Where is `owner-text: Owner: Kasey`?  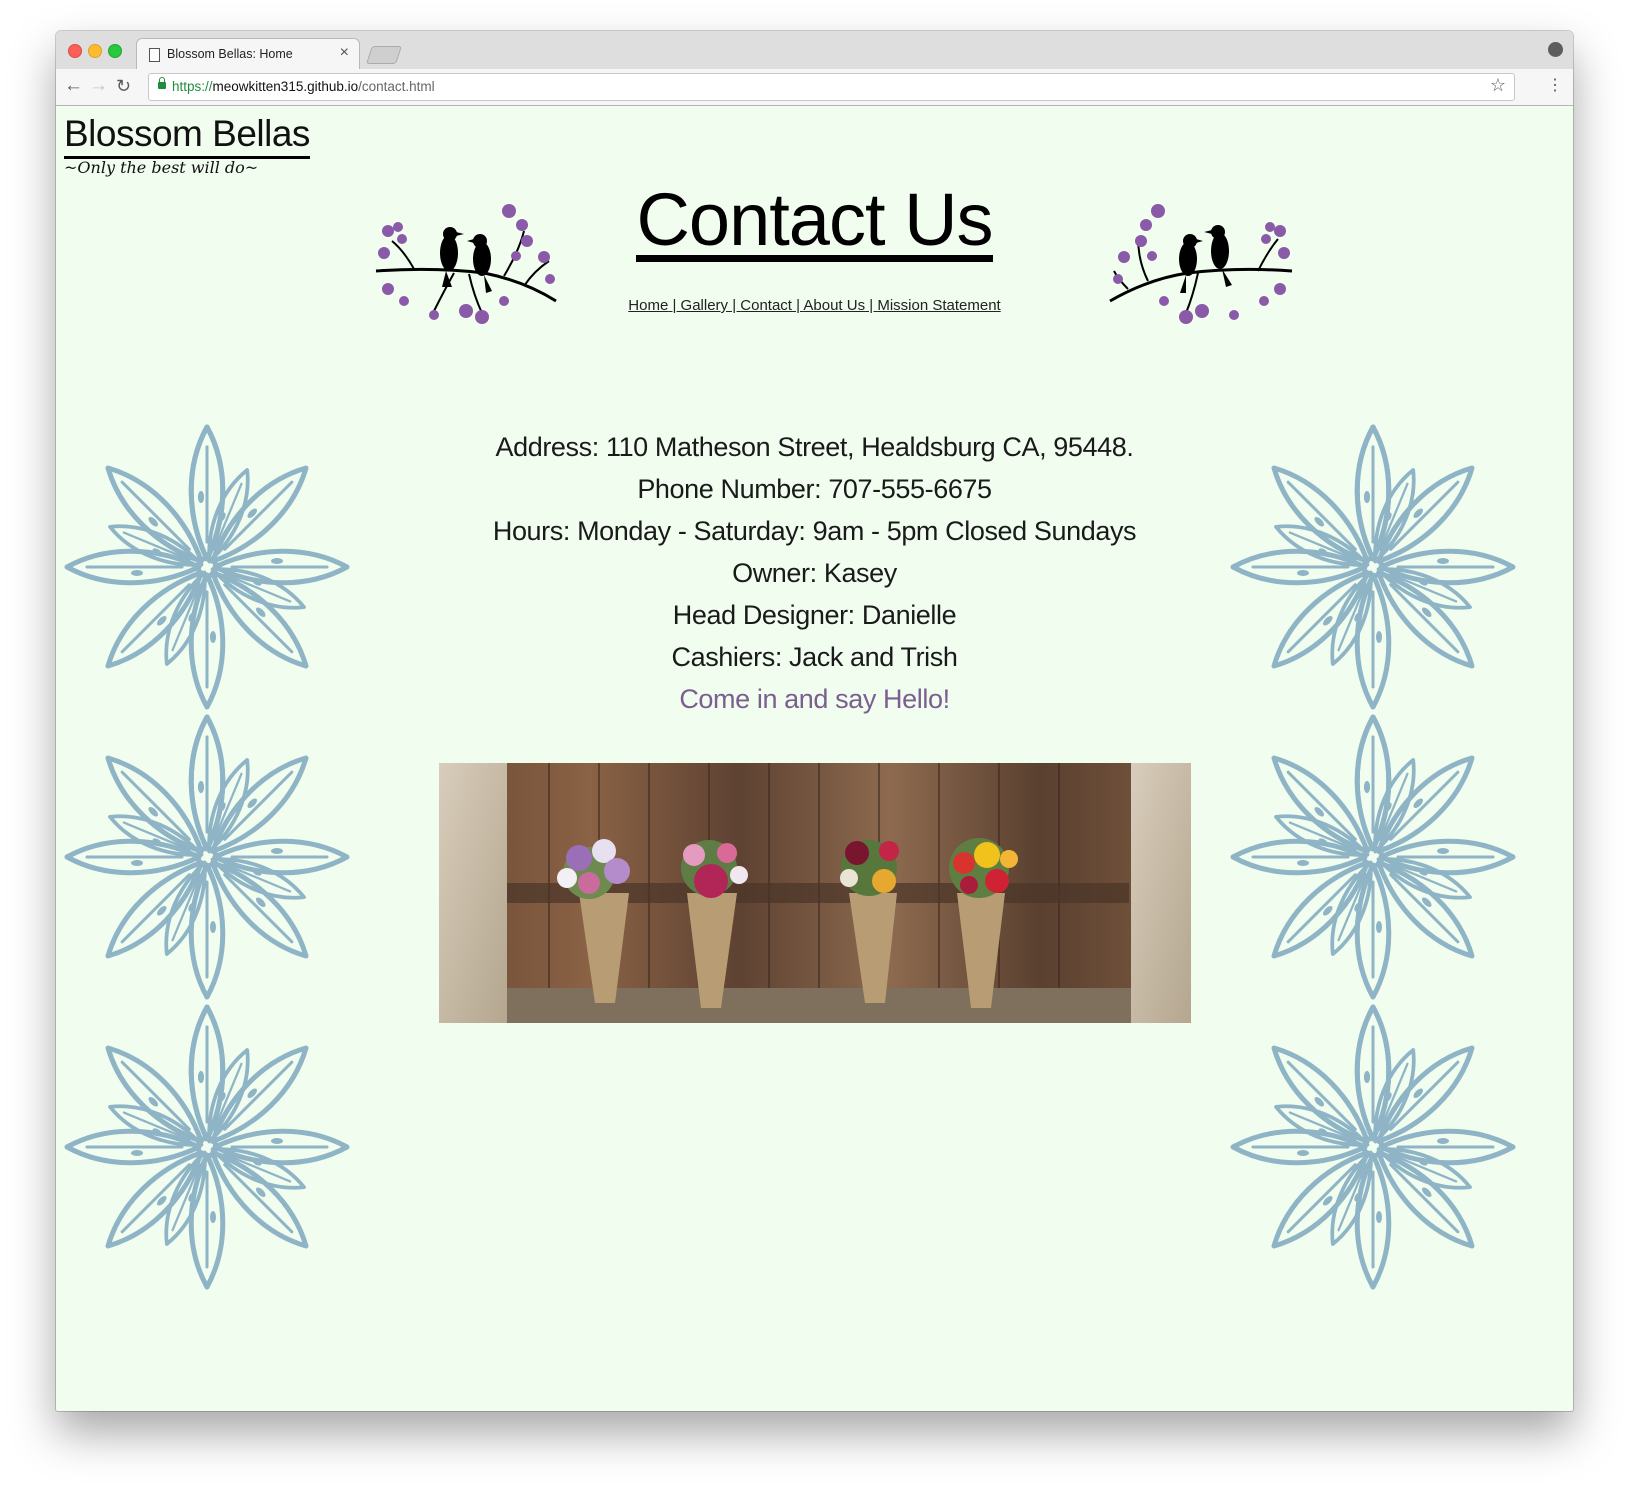 owner-text: Owner: Kasey is located at coordinates (814, 573).